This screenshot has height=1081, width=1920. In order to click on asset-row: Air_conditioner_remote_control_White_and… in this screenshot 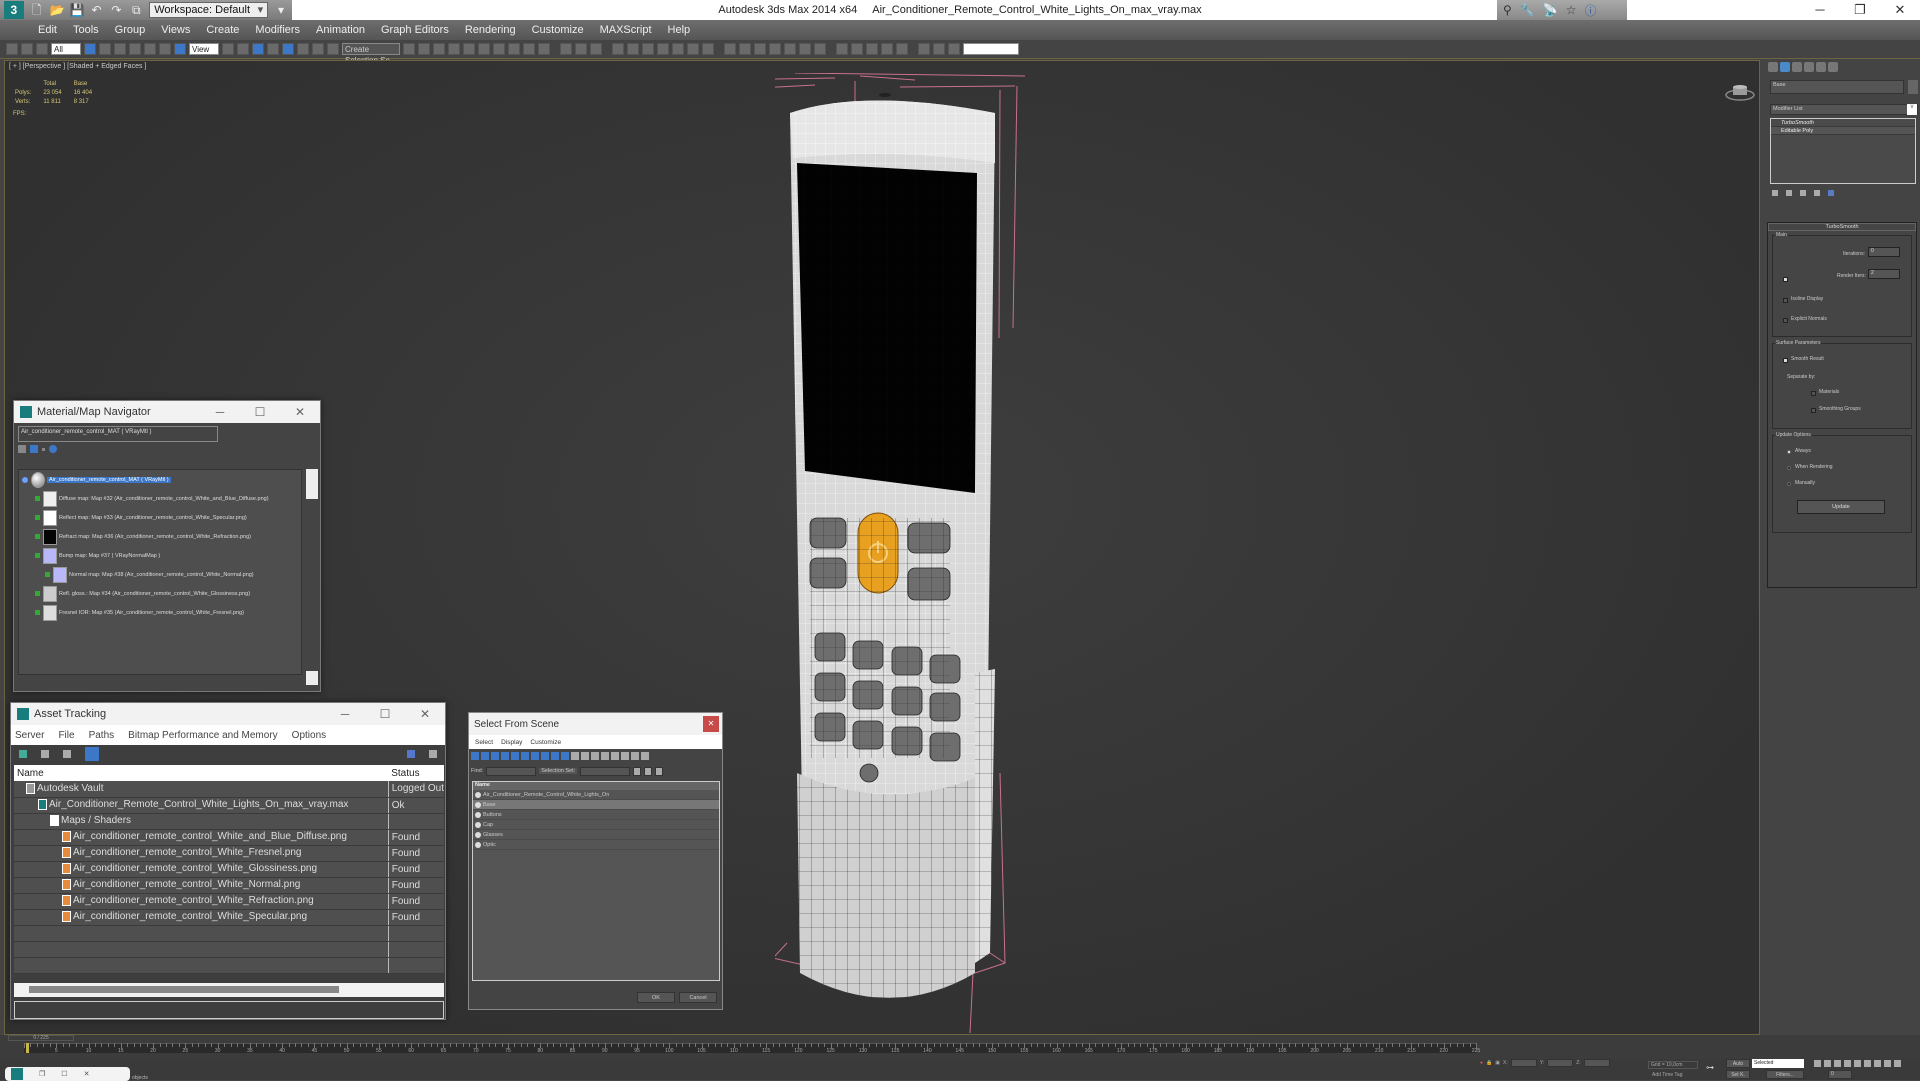, I will do `click(229, 837)`.